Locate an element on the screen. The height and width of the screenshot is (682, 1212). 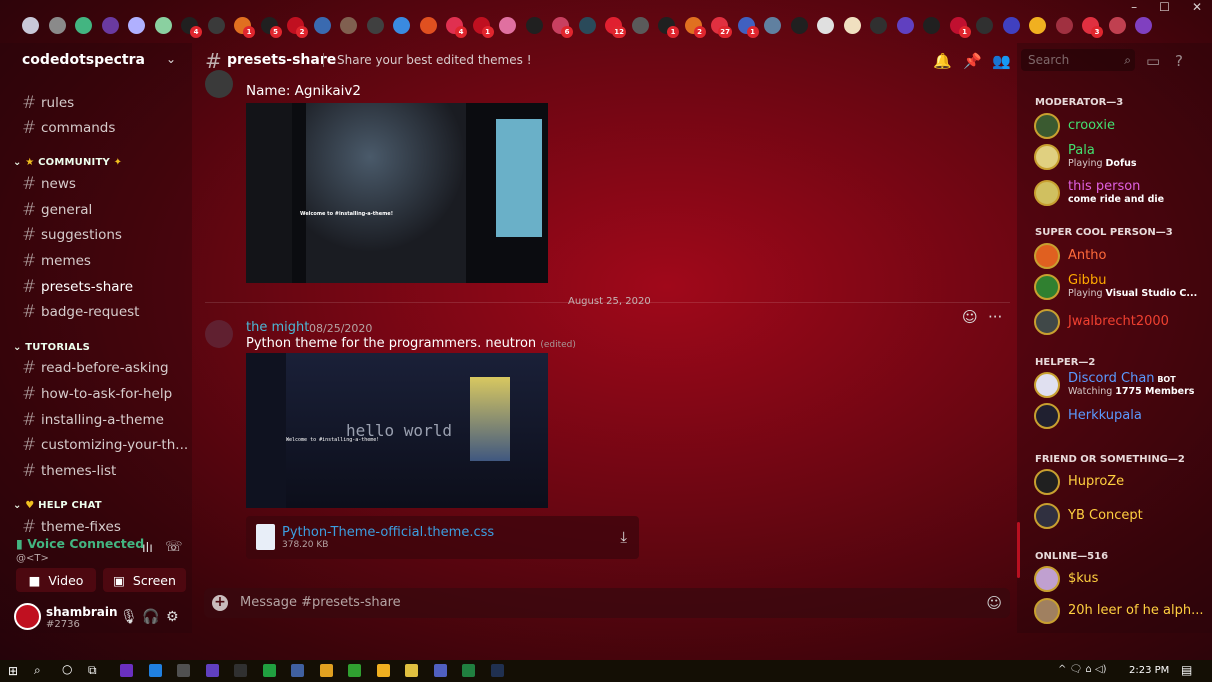
category-cat_community: ⌄ ★ COMMUNITY ✦ is located at coordinates (67, 162).